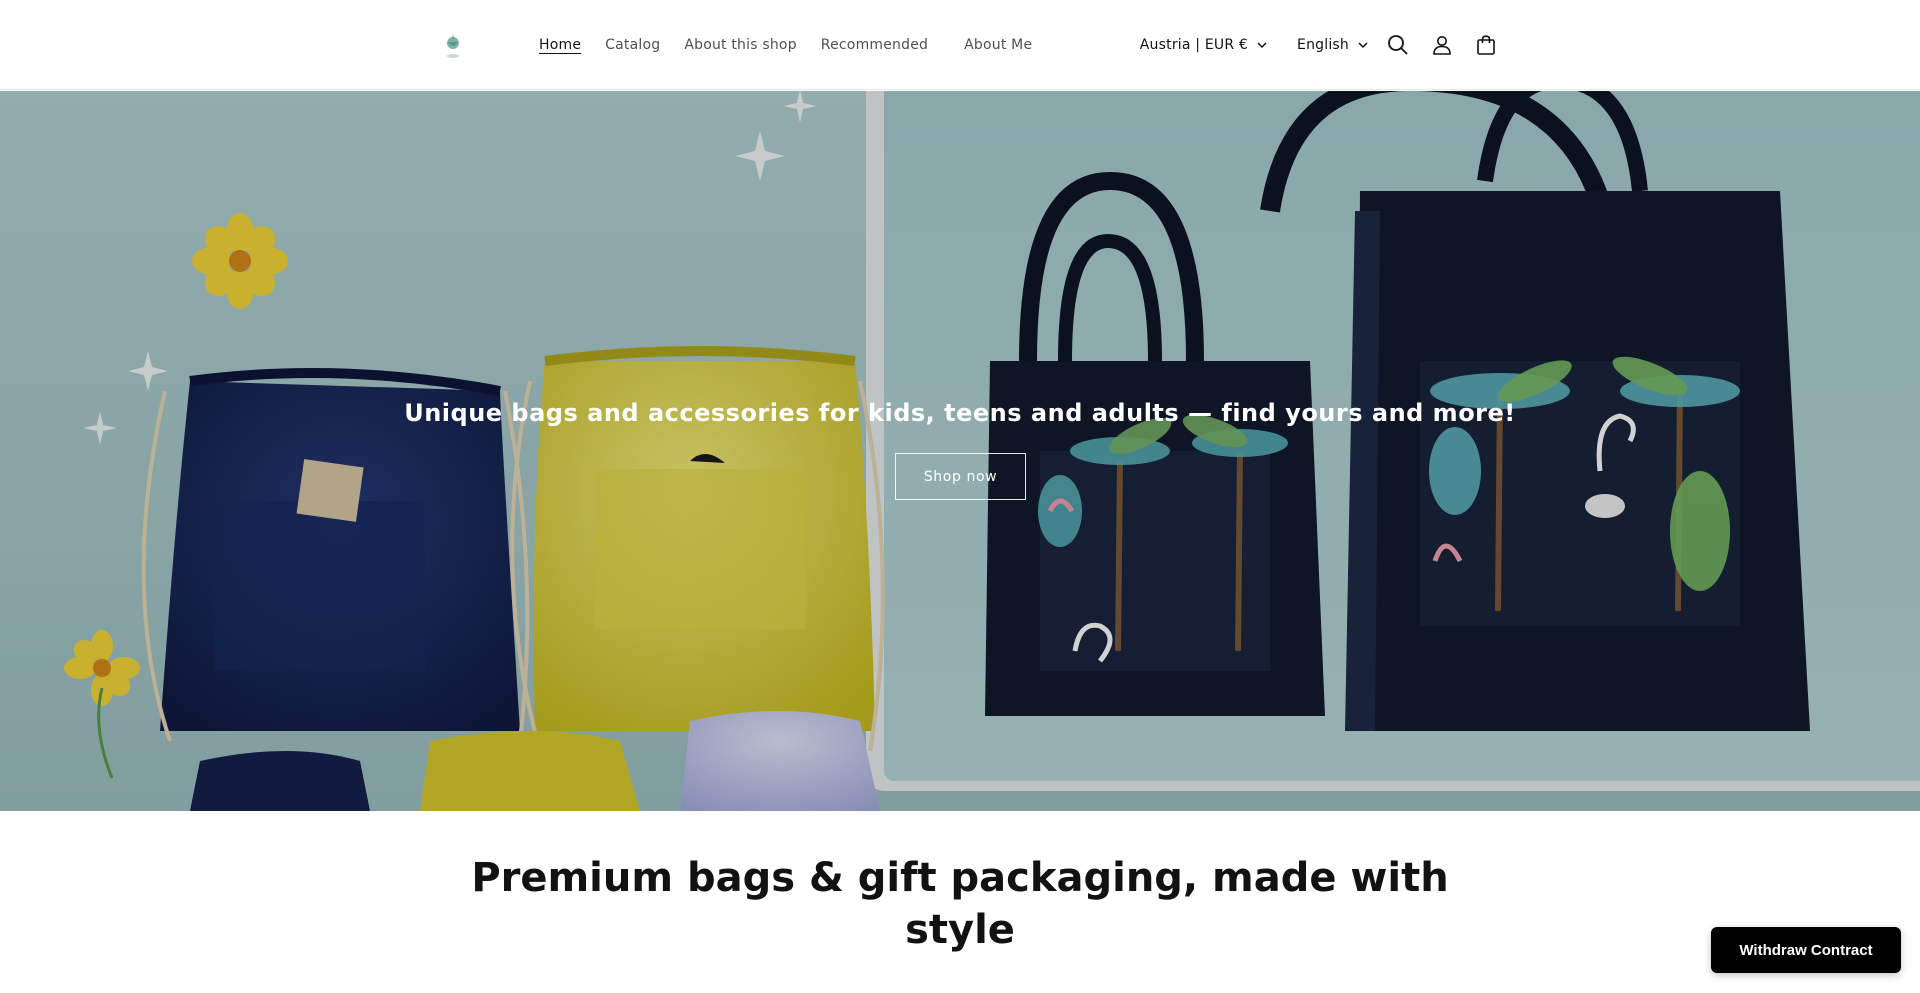 This screenshot has height=993, width=1920. Describe the element at coordinates (740, 45) in the screenshot. I see `nav-about-this-shop: About this shop` at that location.